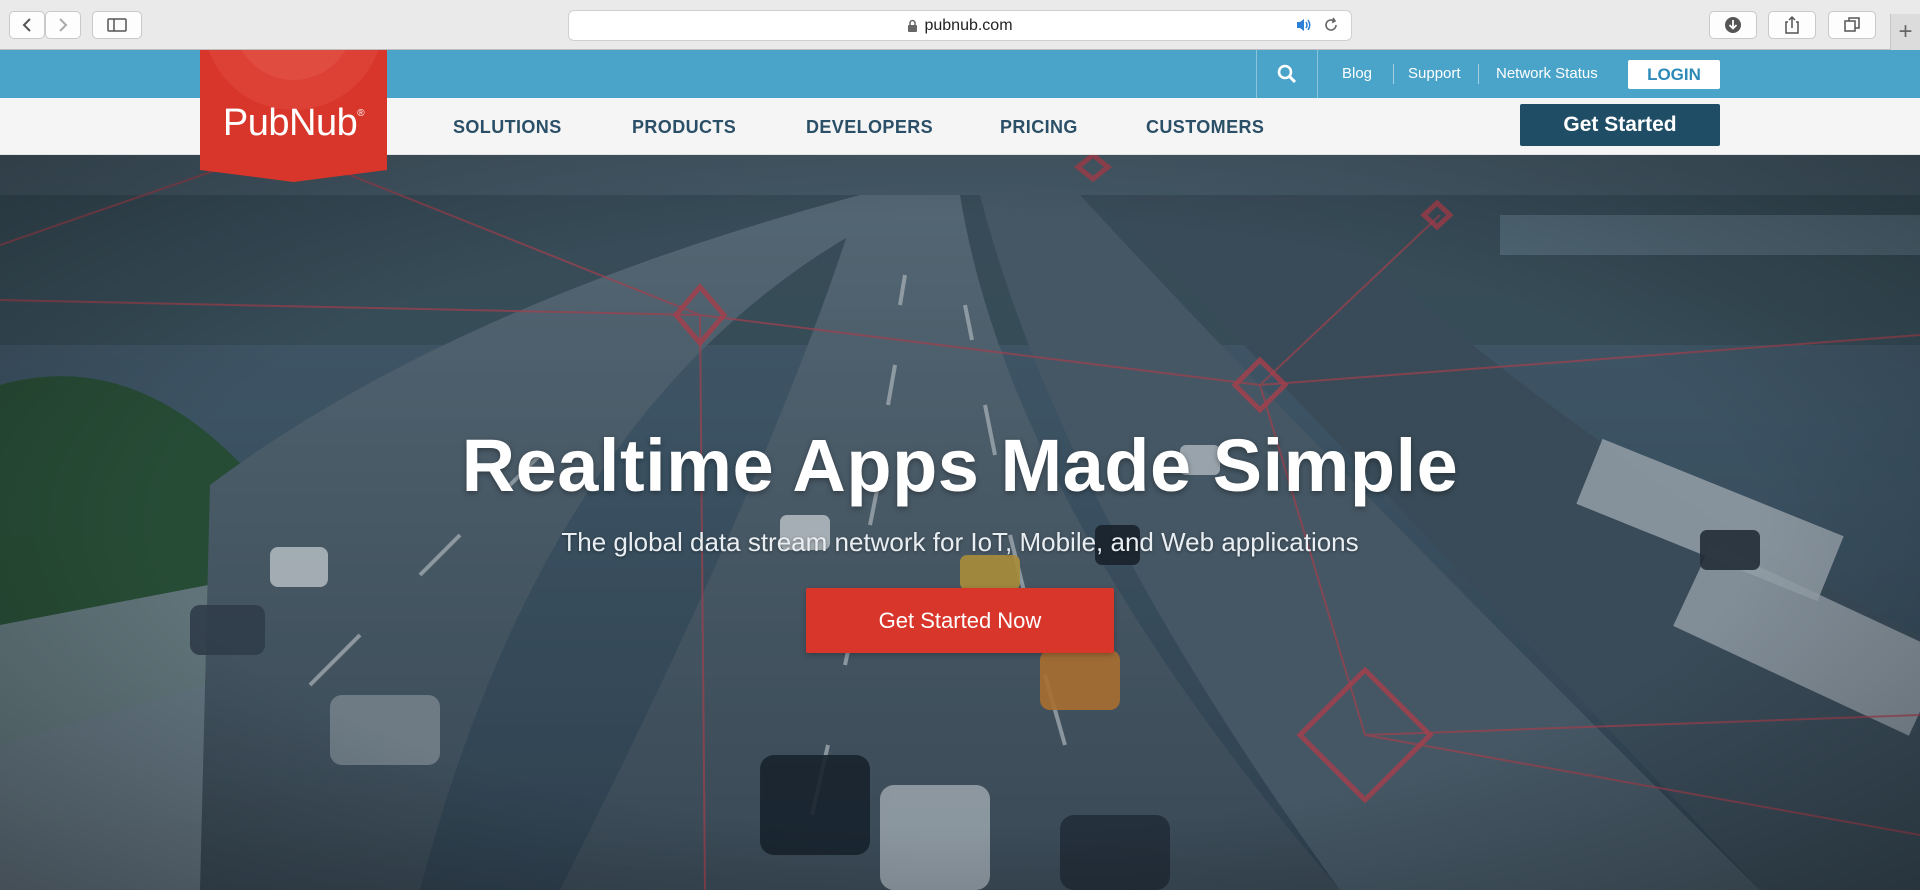  What do you see at coordinates (1039, 127) in the screenshot?
I see `nav-pricing: PRICING` at bounding box center [1039, 127].